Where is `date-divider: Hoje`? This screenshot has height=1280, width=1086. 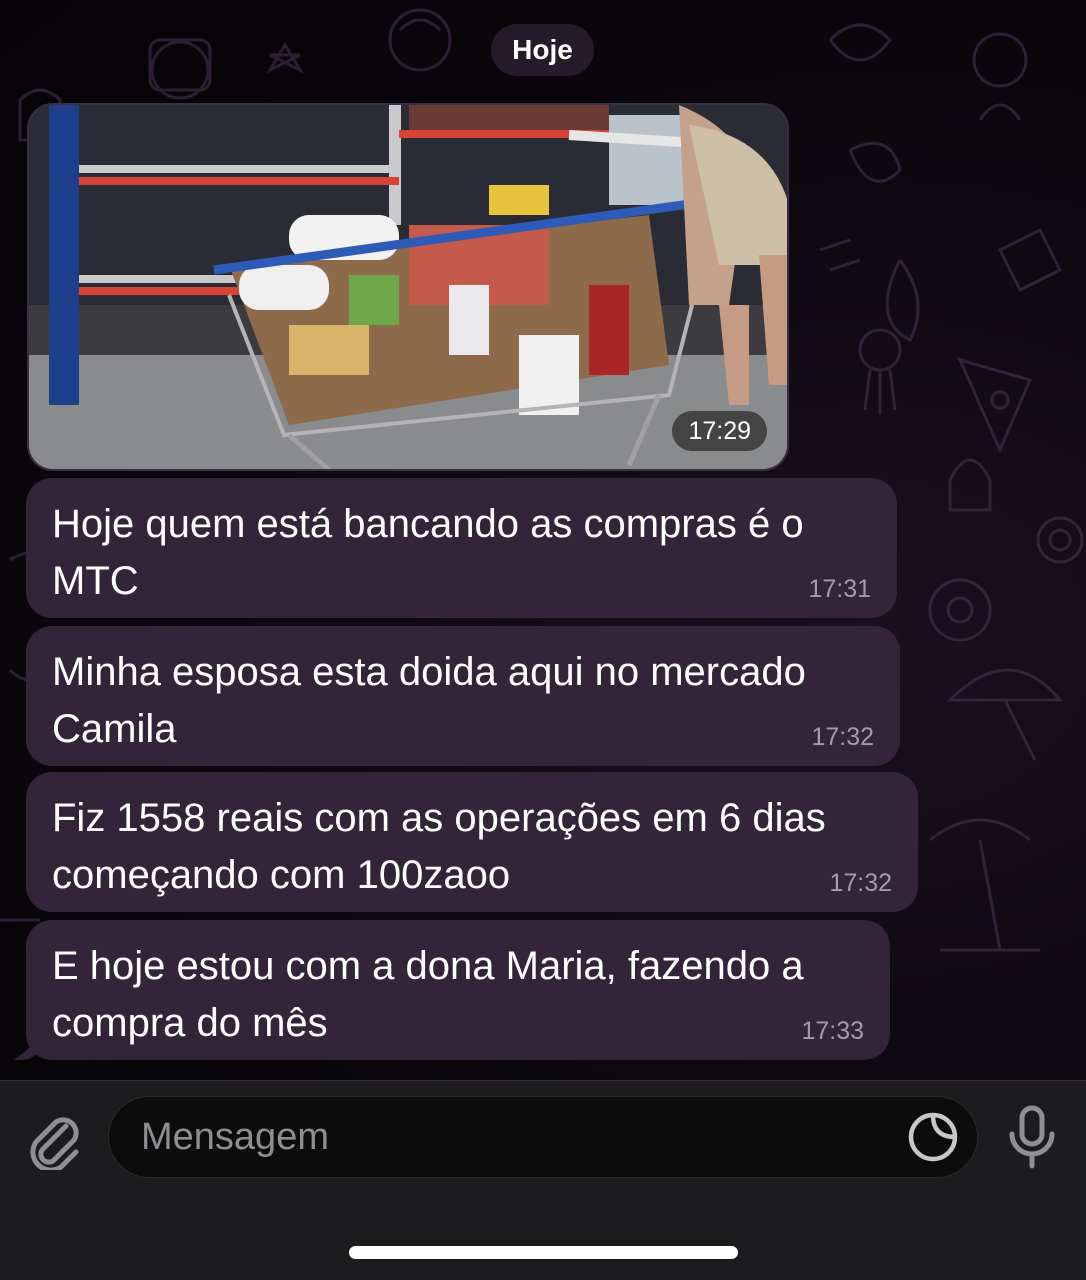
date-divider: Hoje is located at coordinates (542, 50).